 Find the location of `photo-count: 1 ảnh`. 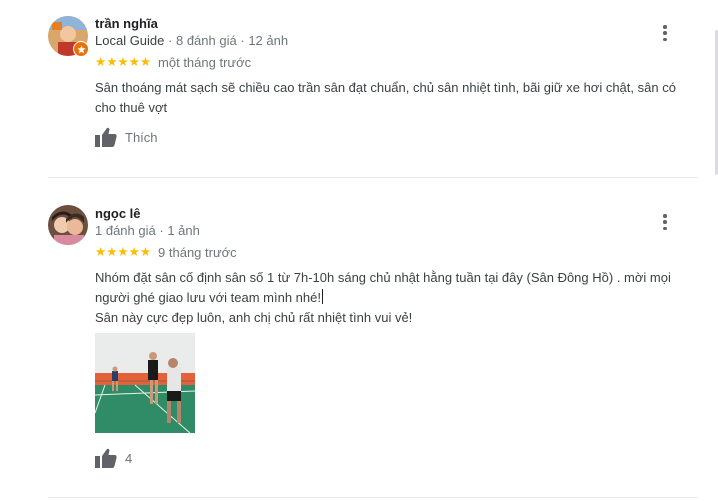

photo-count: 1 ảnh is located at coordinates (183, 230).